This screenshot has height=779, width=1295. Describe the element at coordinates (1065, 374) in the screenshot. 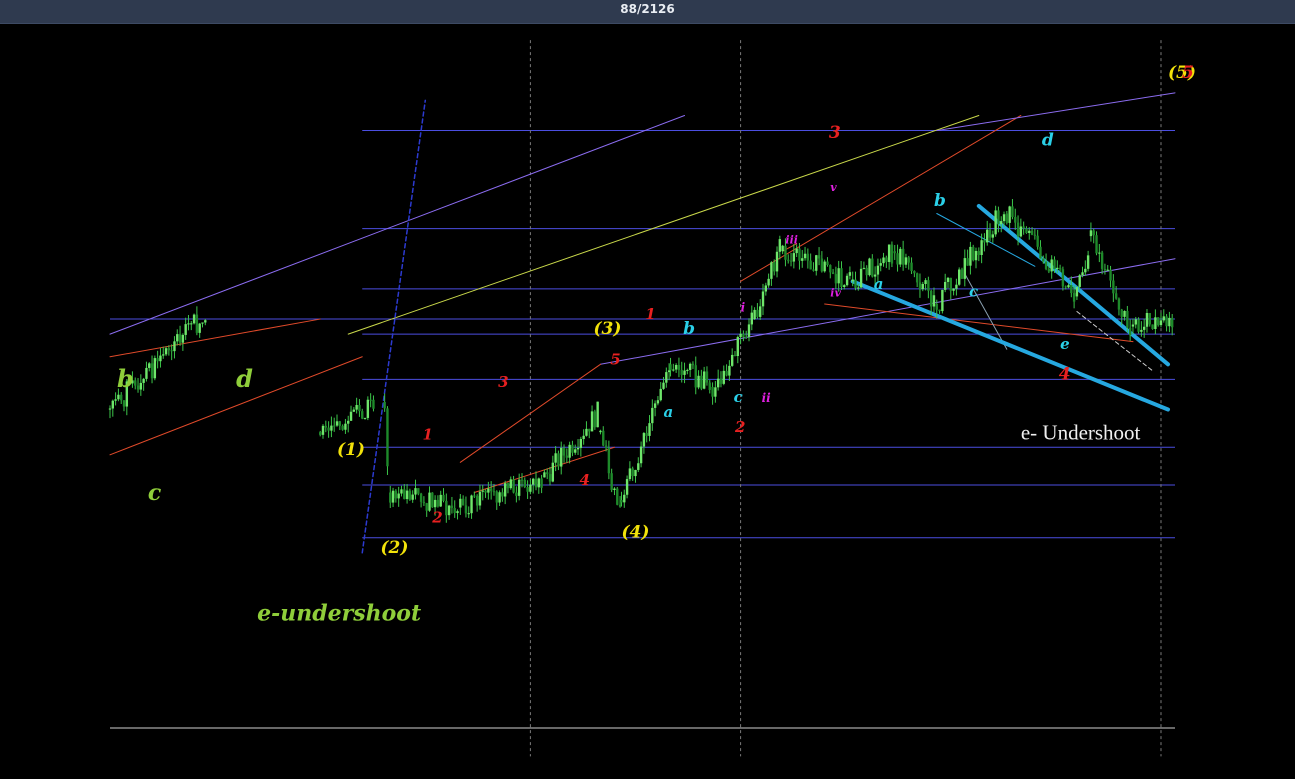

I see `wave-label: 4` at that location.